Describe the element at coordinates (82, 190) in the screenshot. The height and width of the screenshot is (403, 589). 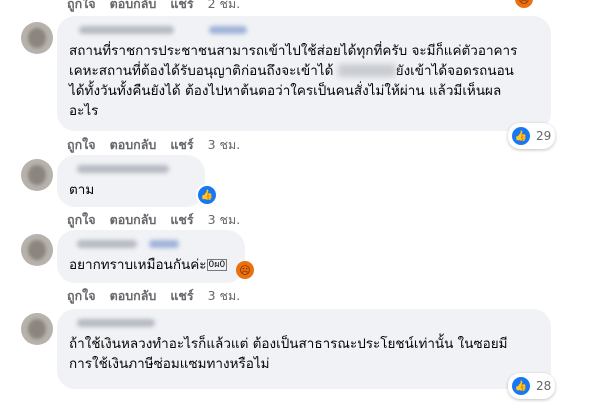
I see `comment-text: ตาม` at that location.